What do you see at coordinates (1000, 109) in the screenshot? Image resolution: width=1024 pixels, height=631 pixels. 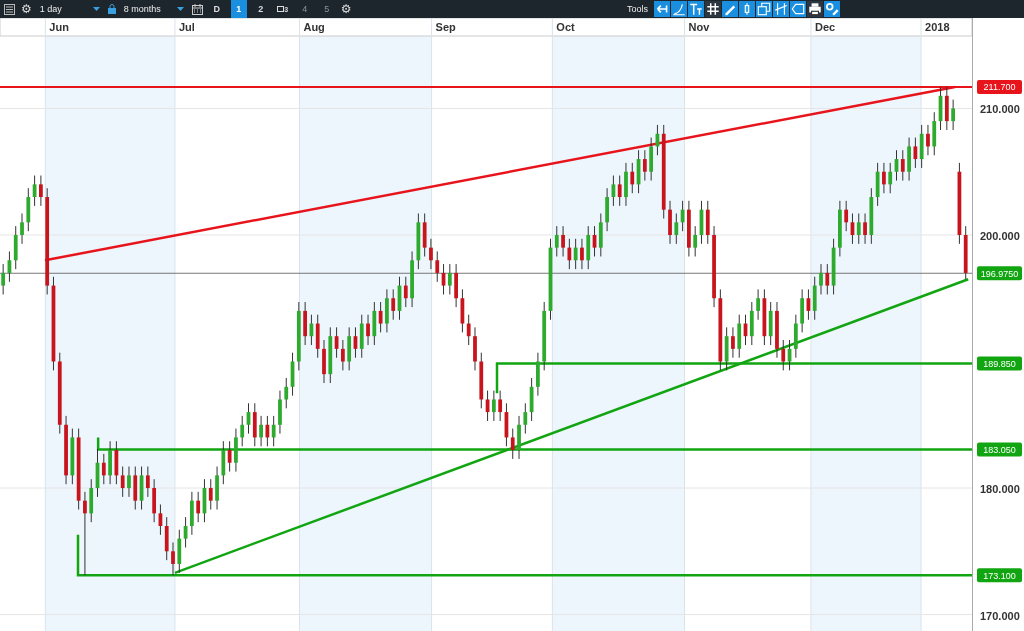 I see `axis-label: 210.000` at bounding box center [1000, 109].